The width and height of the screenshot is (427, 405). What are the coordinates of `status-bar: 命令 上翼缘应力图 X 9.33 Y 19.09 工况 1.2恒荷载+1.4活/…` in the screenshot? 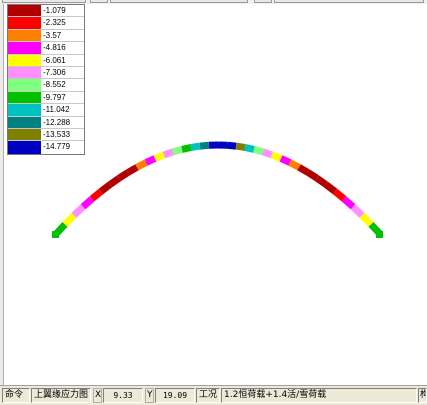 It's located at (213, 395).